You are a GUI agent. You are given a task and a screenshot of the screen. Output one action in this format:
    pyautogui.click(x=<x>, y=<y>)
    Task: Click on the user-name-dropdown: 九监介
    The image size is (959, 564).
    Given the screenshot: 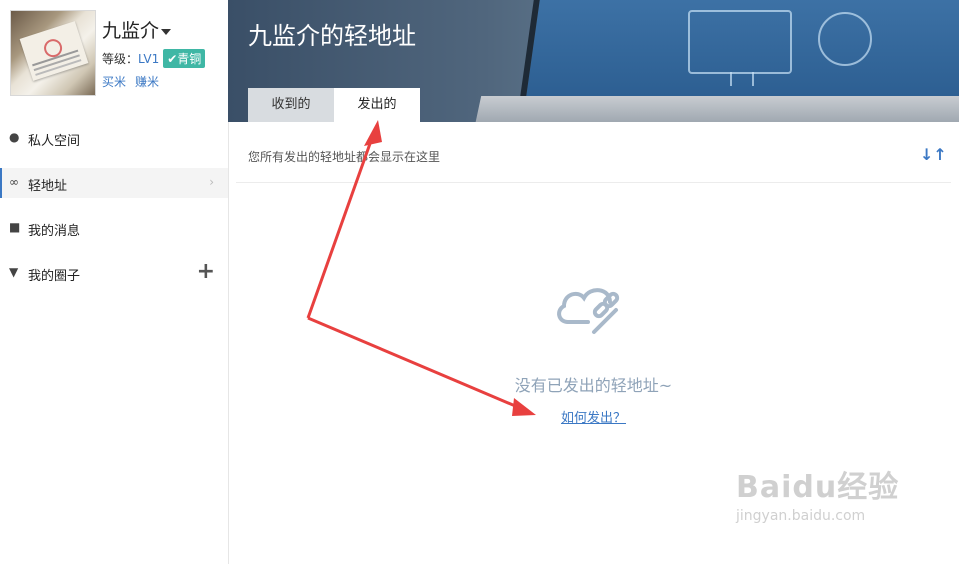 What is the action you would take?
    pyautogui.click(x=137, y=29)
    